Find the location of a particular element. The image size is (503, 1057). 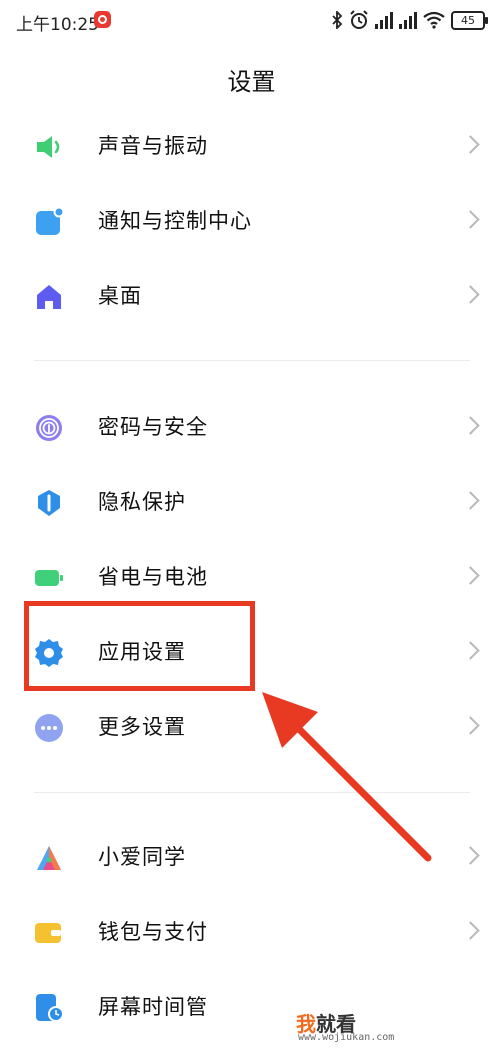

status-icons: 45 is located at coordinates (409, 20).